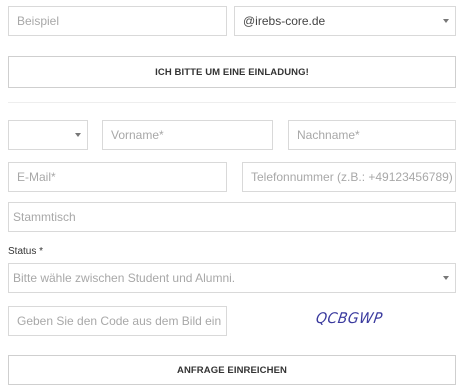  I want to click on phone-input: Telefonnummer (z.B.: +49123456789), so click(349, 177).